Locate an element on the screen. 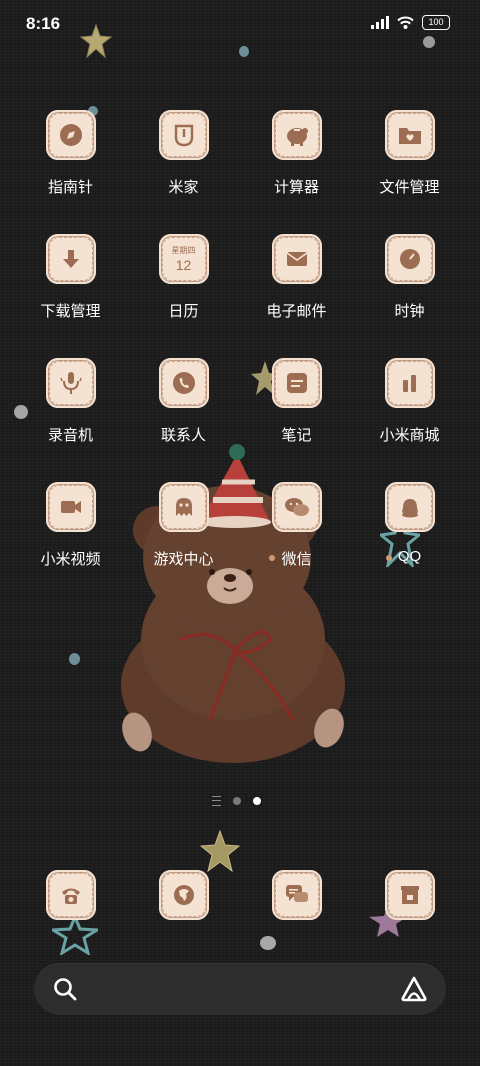  dock-phone is located at coordinates (70, 895).